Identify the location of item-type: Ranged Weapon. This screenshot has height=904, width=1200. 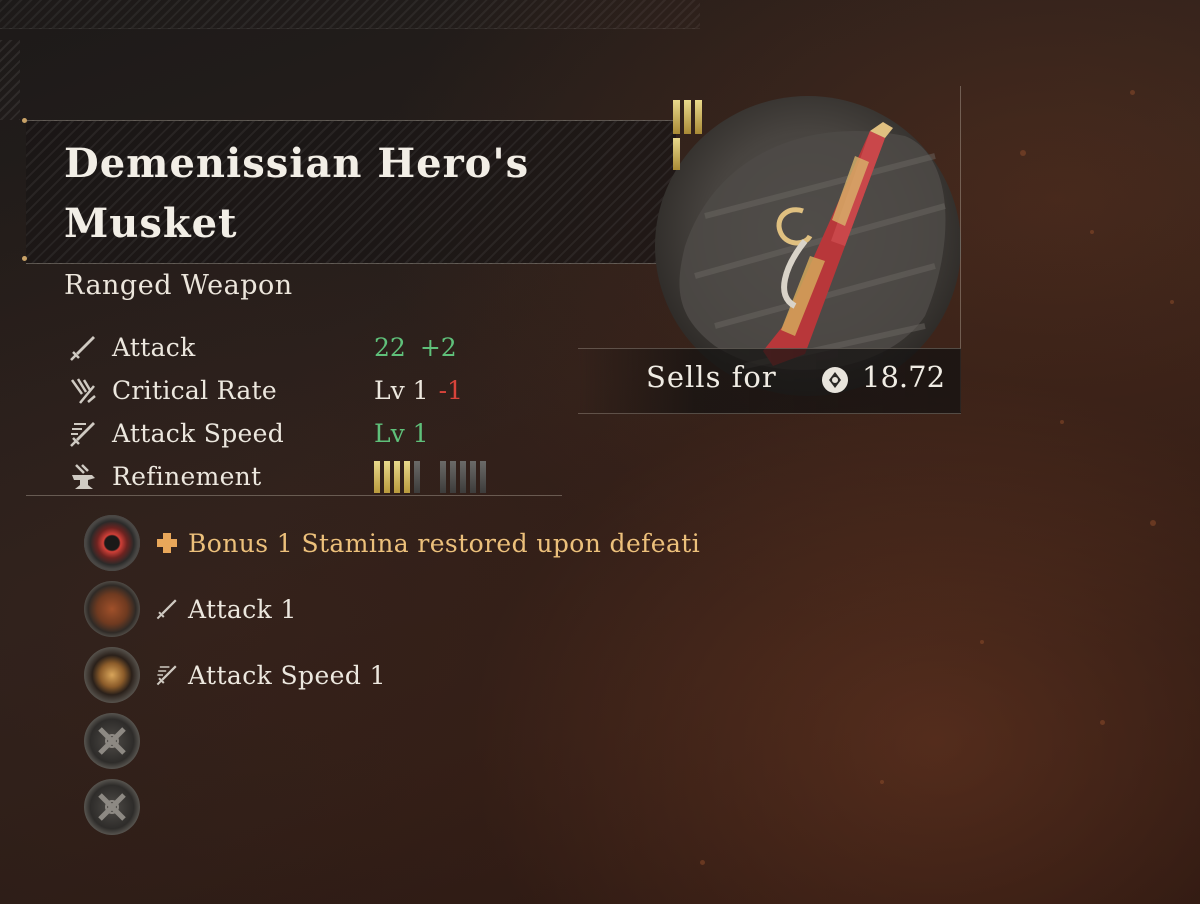
(178, 285).